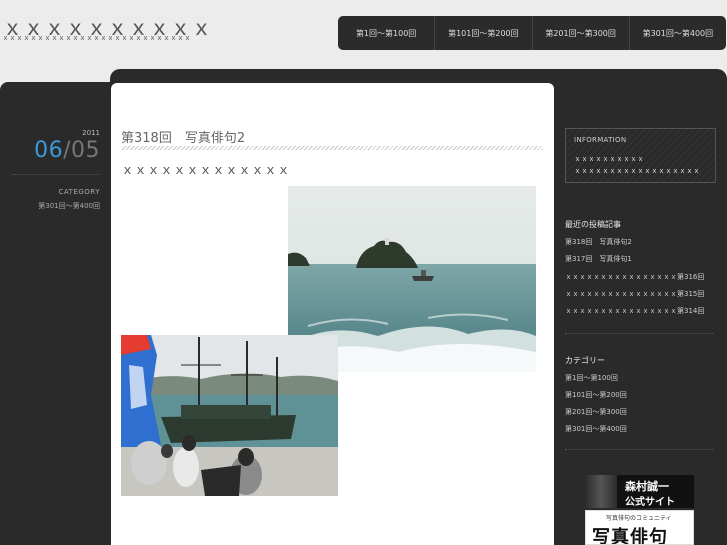 This screenshot has height=545, width=727. I want to click on post-meta-column: 2011 06/05 CATEGORY 第301回～第400回, so click(55, 313).